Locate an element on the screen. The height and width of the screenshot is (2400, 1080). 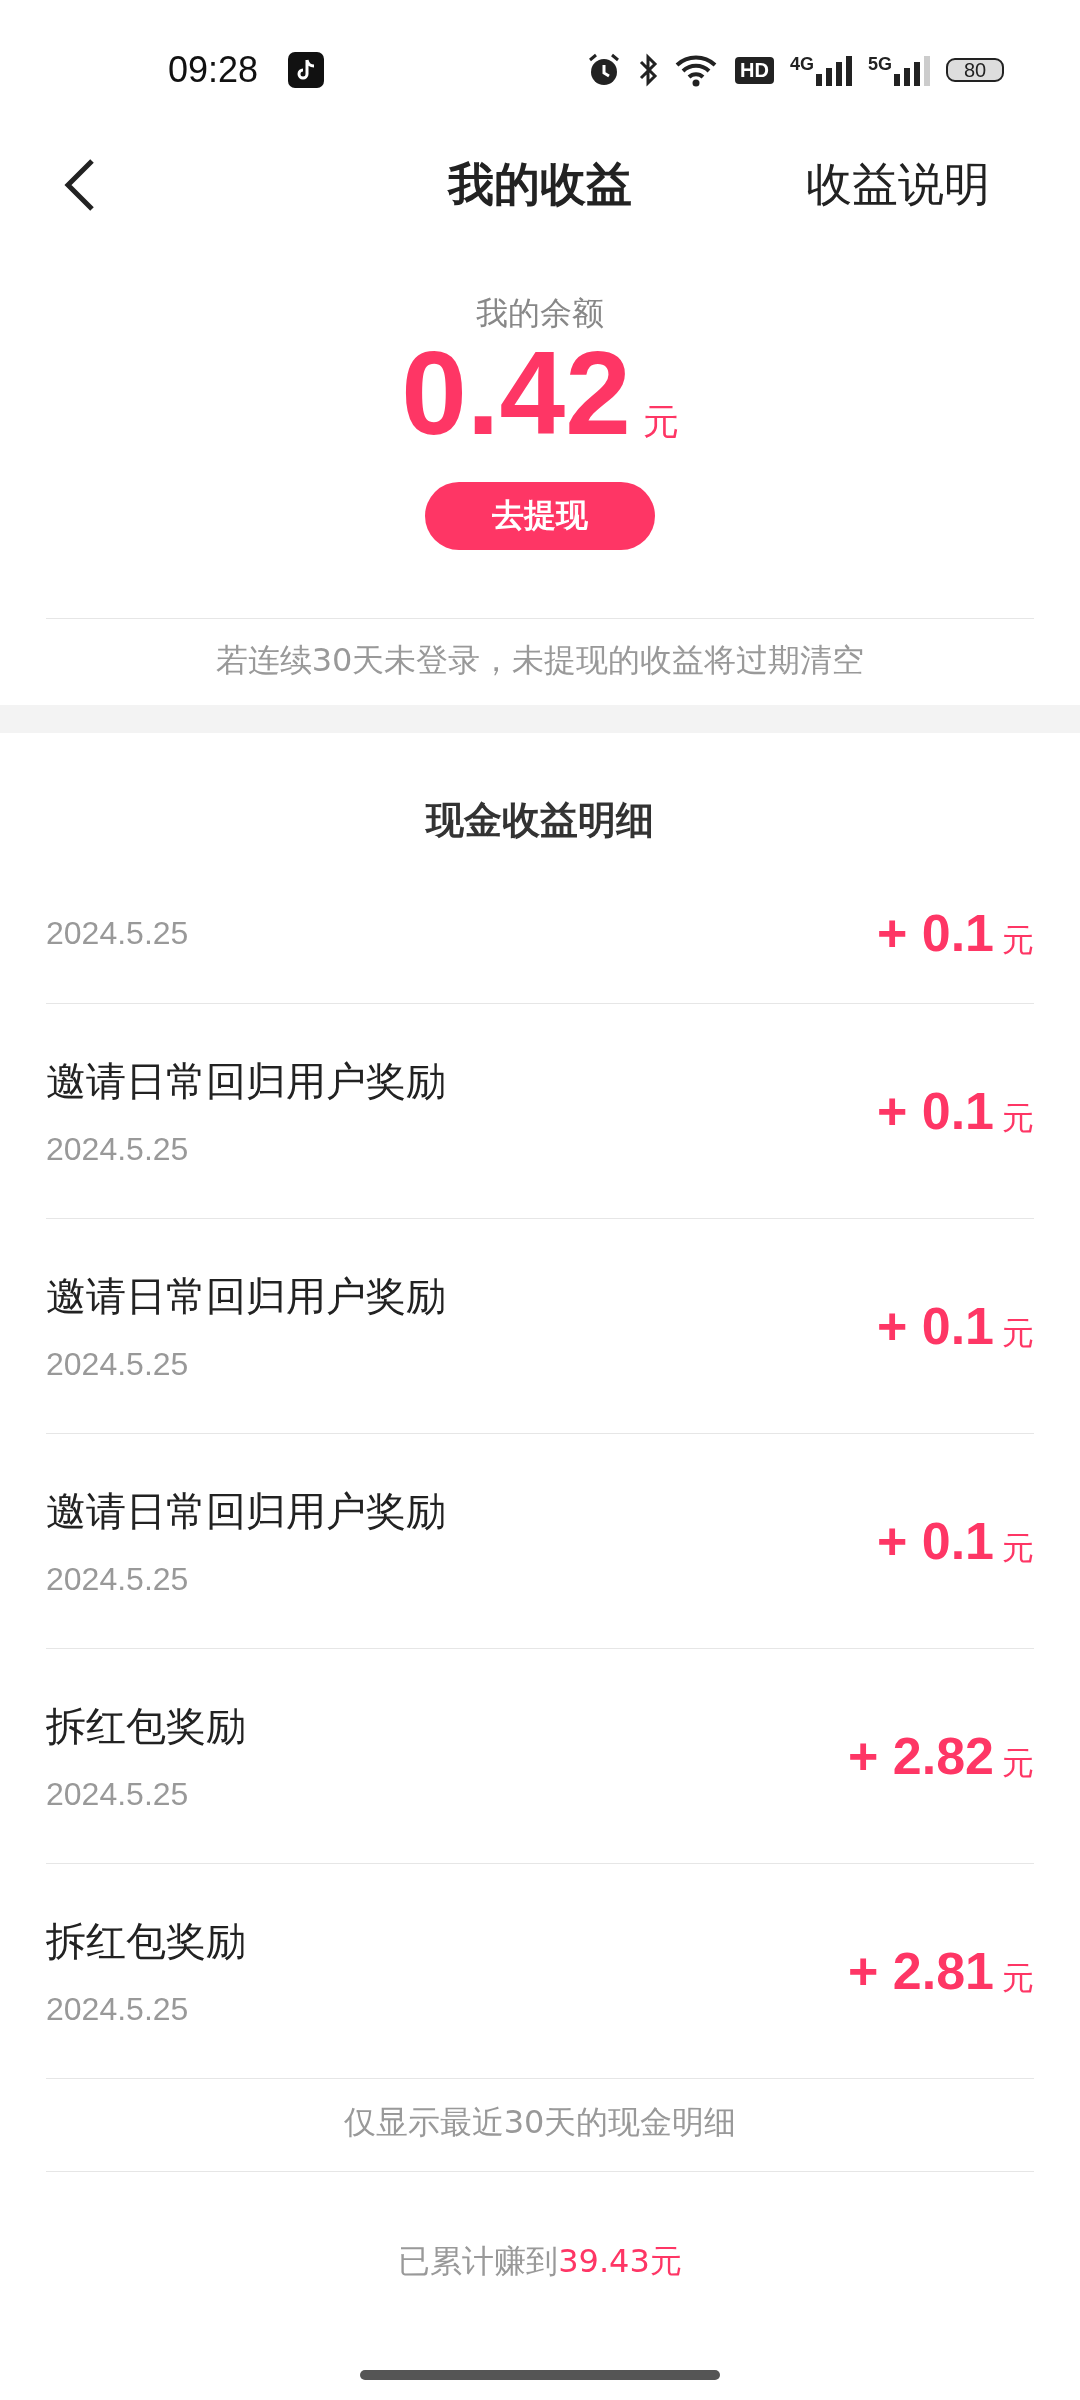
battery-indicator: 80 is located at coordinates (975, 70).